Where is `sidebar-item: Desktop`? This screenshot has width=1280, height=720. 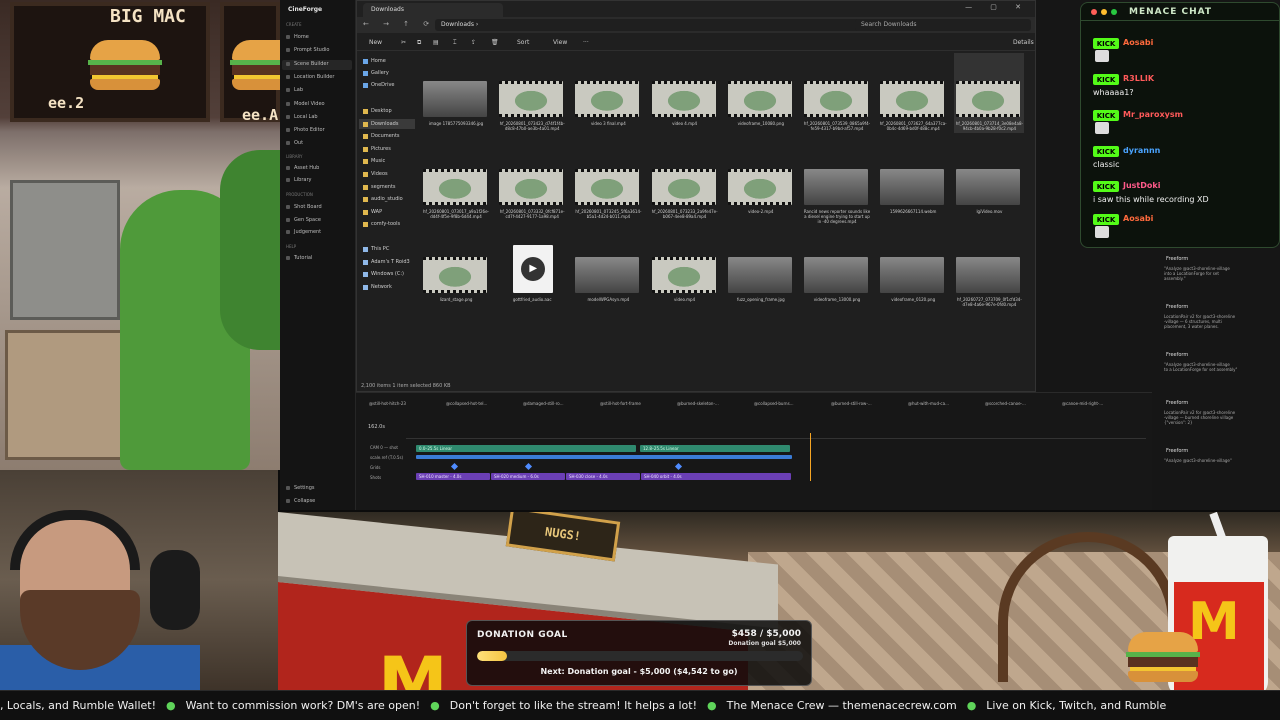
sidebar-item: Desktop is located at coordinates (381, 111).